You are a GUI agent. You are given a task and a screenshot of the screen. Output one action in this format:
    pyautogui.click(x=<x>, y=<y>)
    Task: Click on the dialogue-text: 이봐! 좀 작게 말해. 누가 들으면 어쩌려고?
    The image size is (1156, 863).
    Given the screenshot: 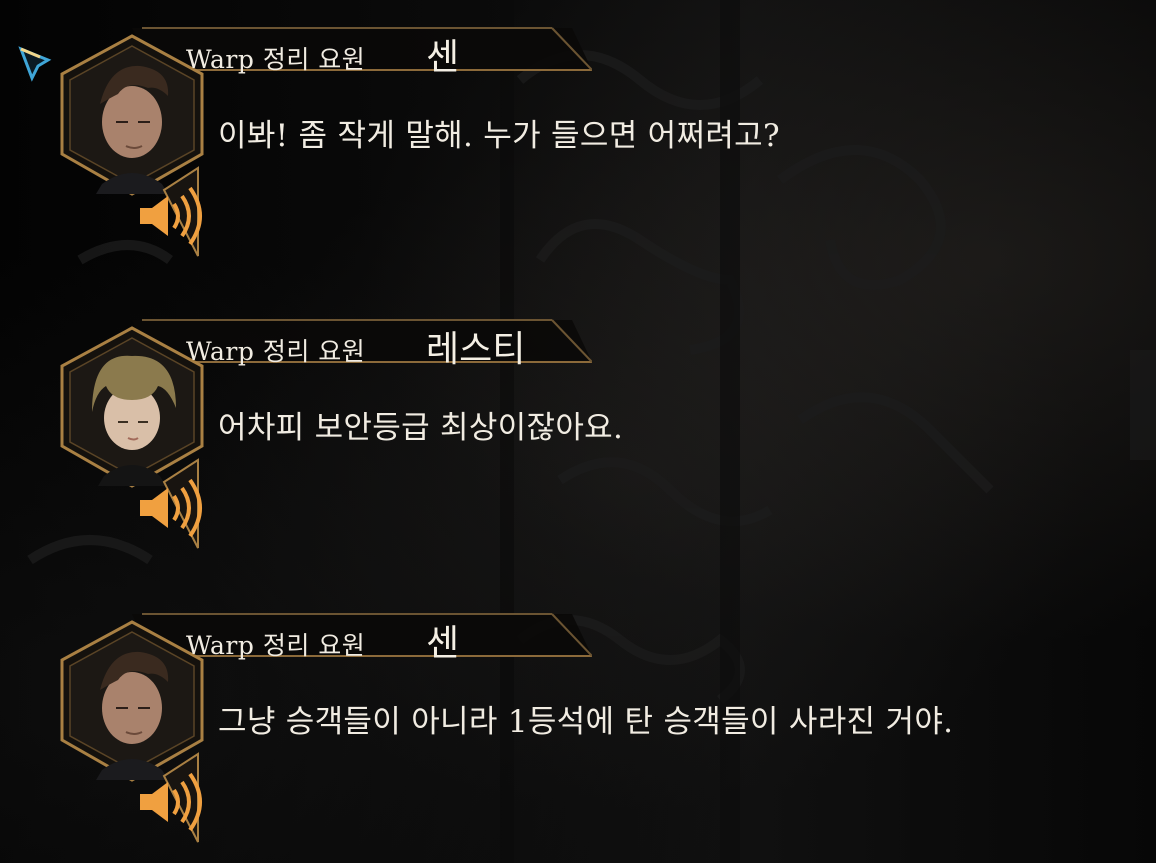 What is the action you would take?
    pyautogui.click(x=499, y=136)
    